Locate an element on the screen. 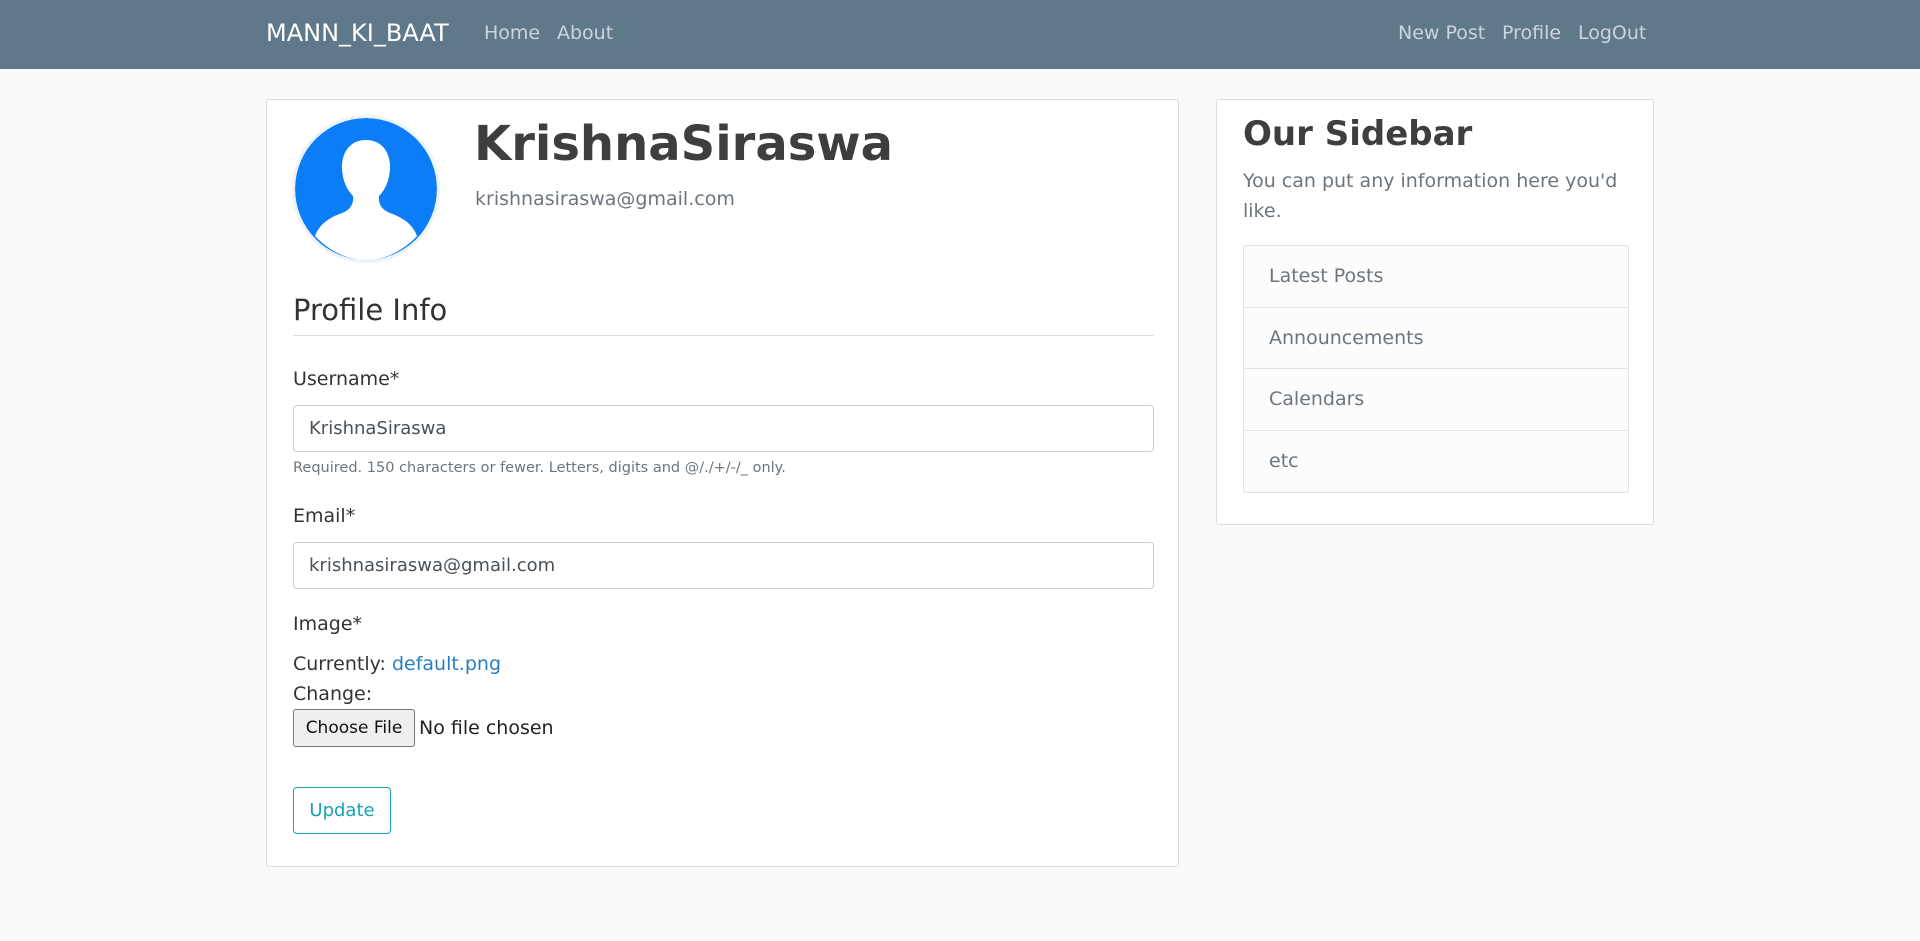 The height and width of the screenshot is (941, 1920). nav-link-new-post: New Post is located at coordinates (1441, 33).